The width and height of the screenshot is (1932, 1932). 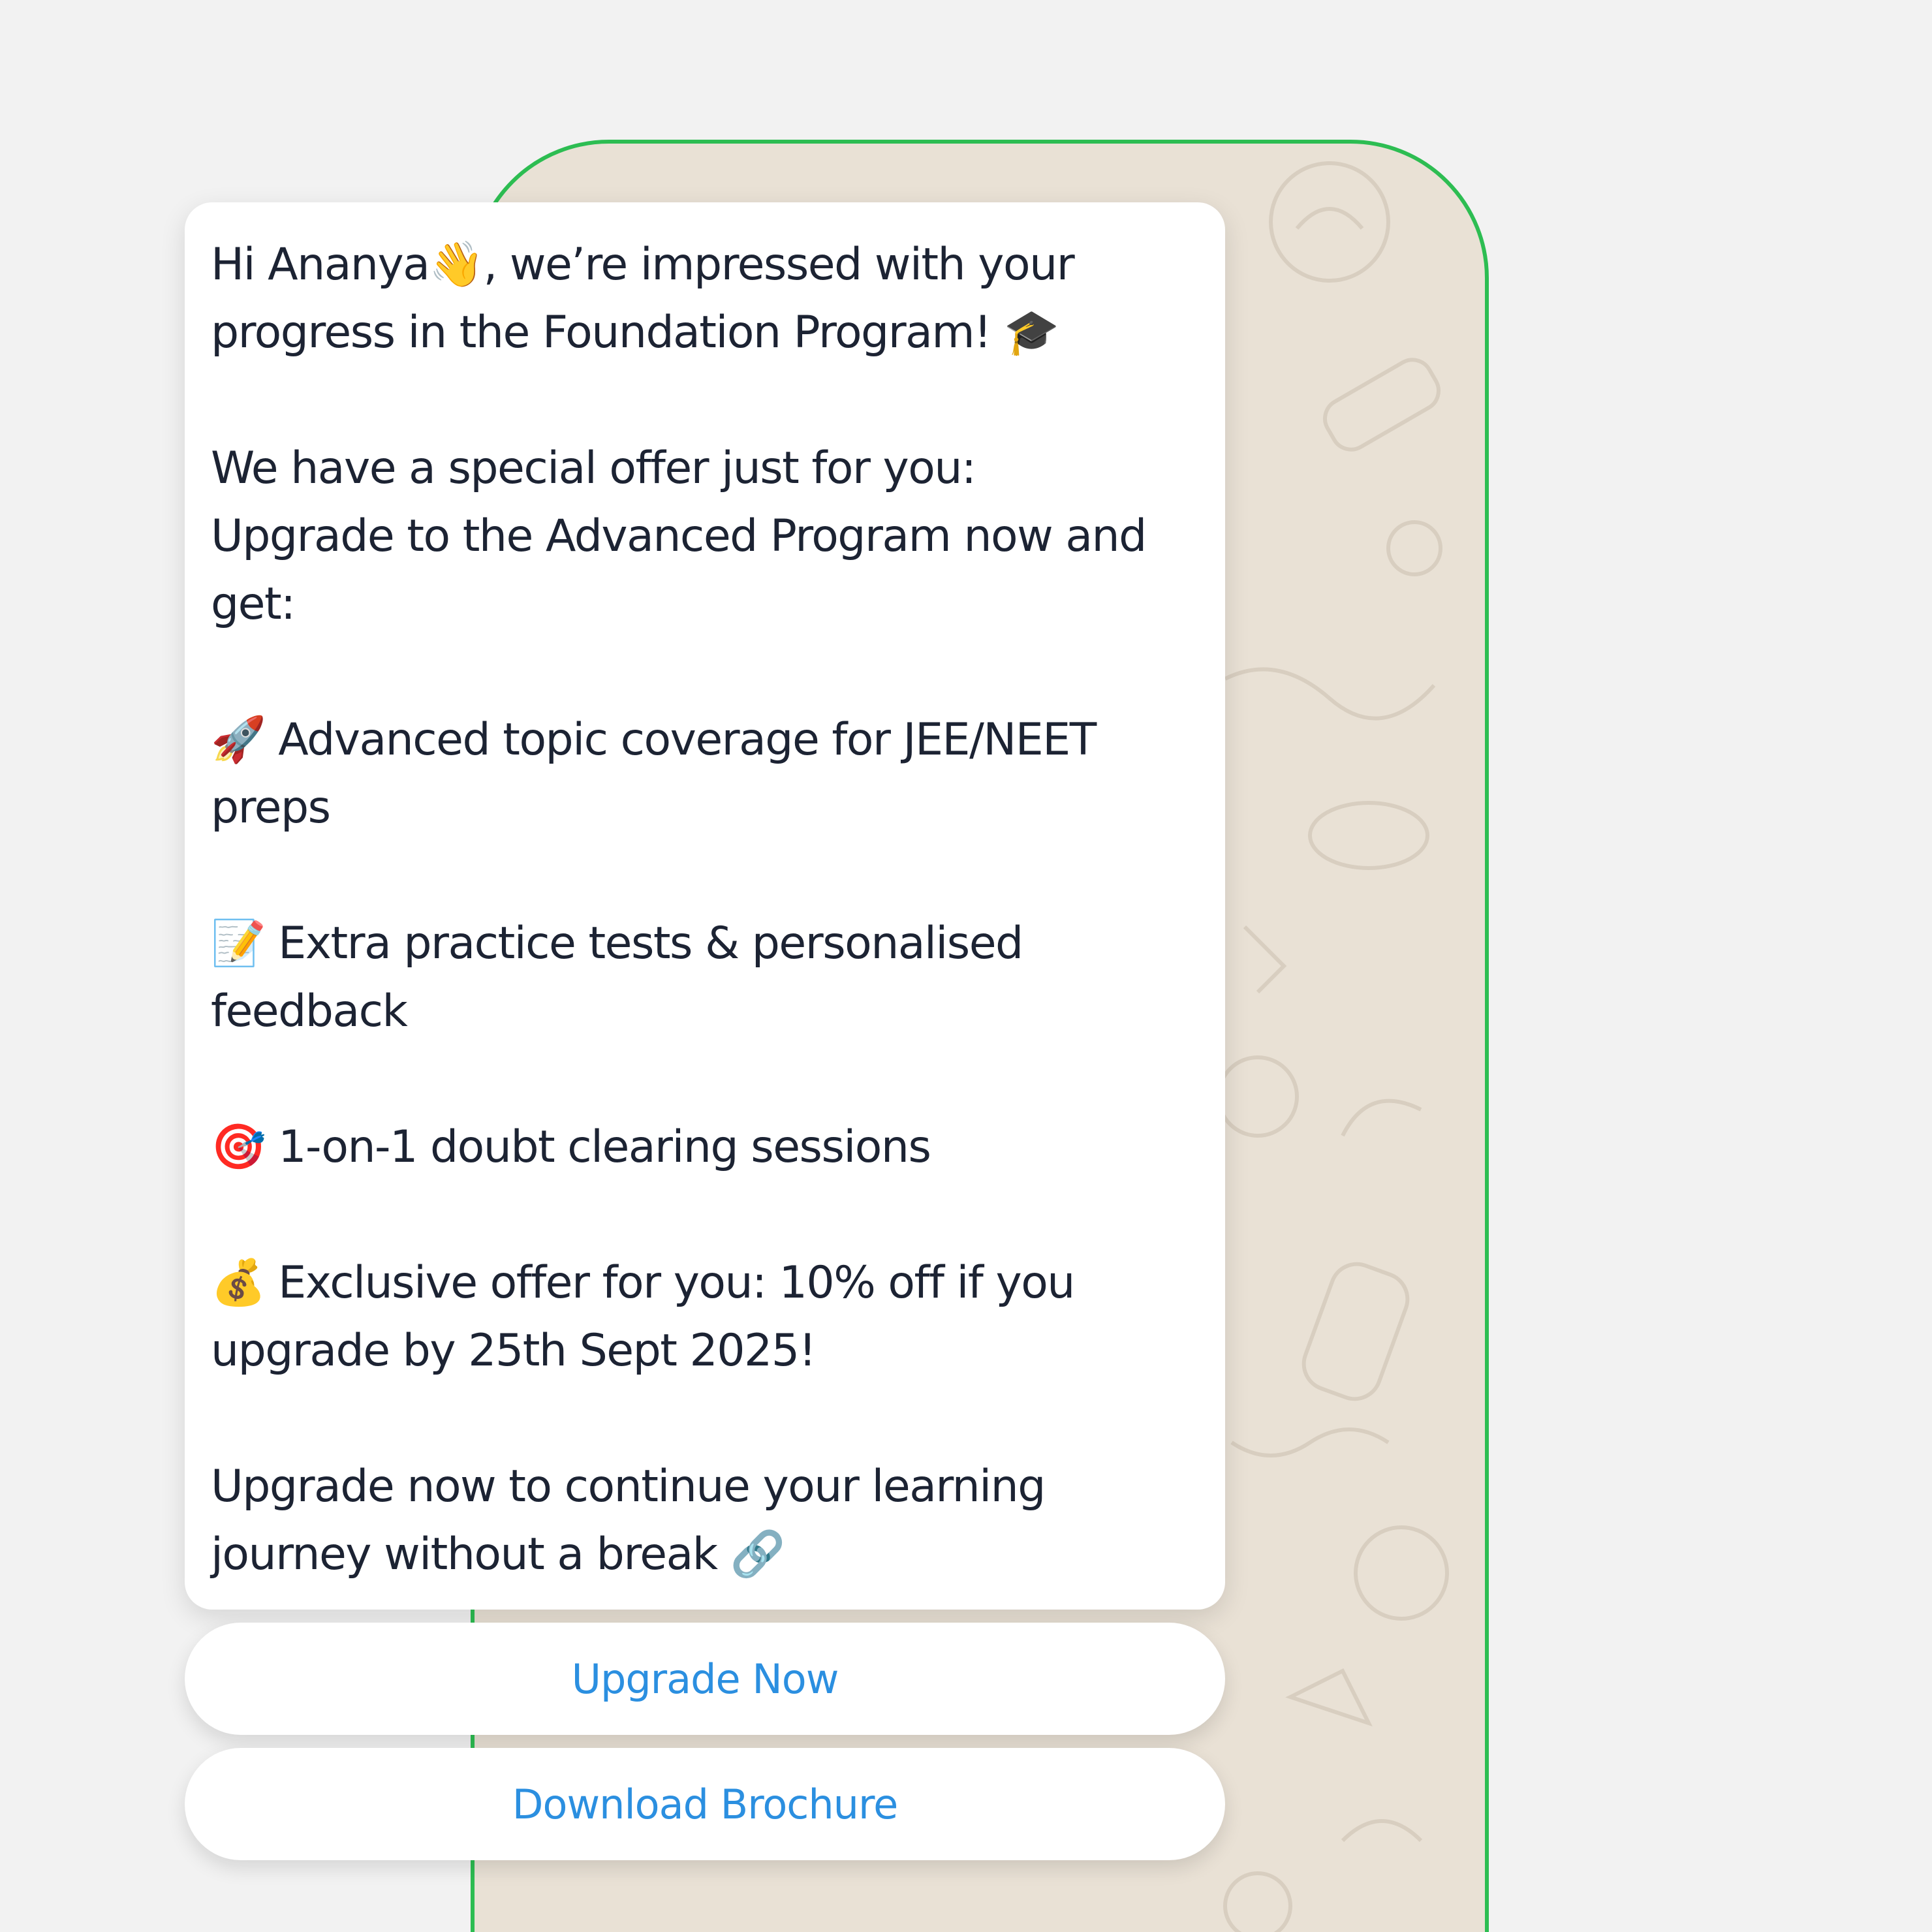 What do you see at coordinates (617, 944) in the screenshot?
I see `benefit-practice-tests: 📝 Extra practice tests & personalised` at bounding box center [617, 944].